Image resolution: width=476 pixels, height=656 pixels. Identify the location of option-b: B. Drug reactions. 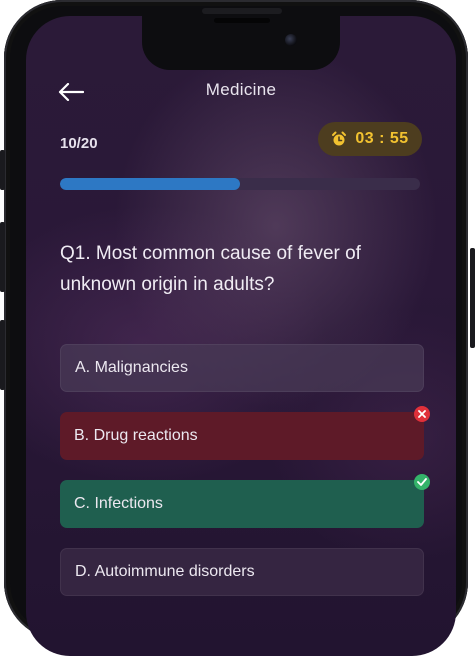
(245, 433).